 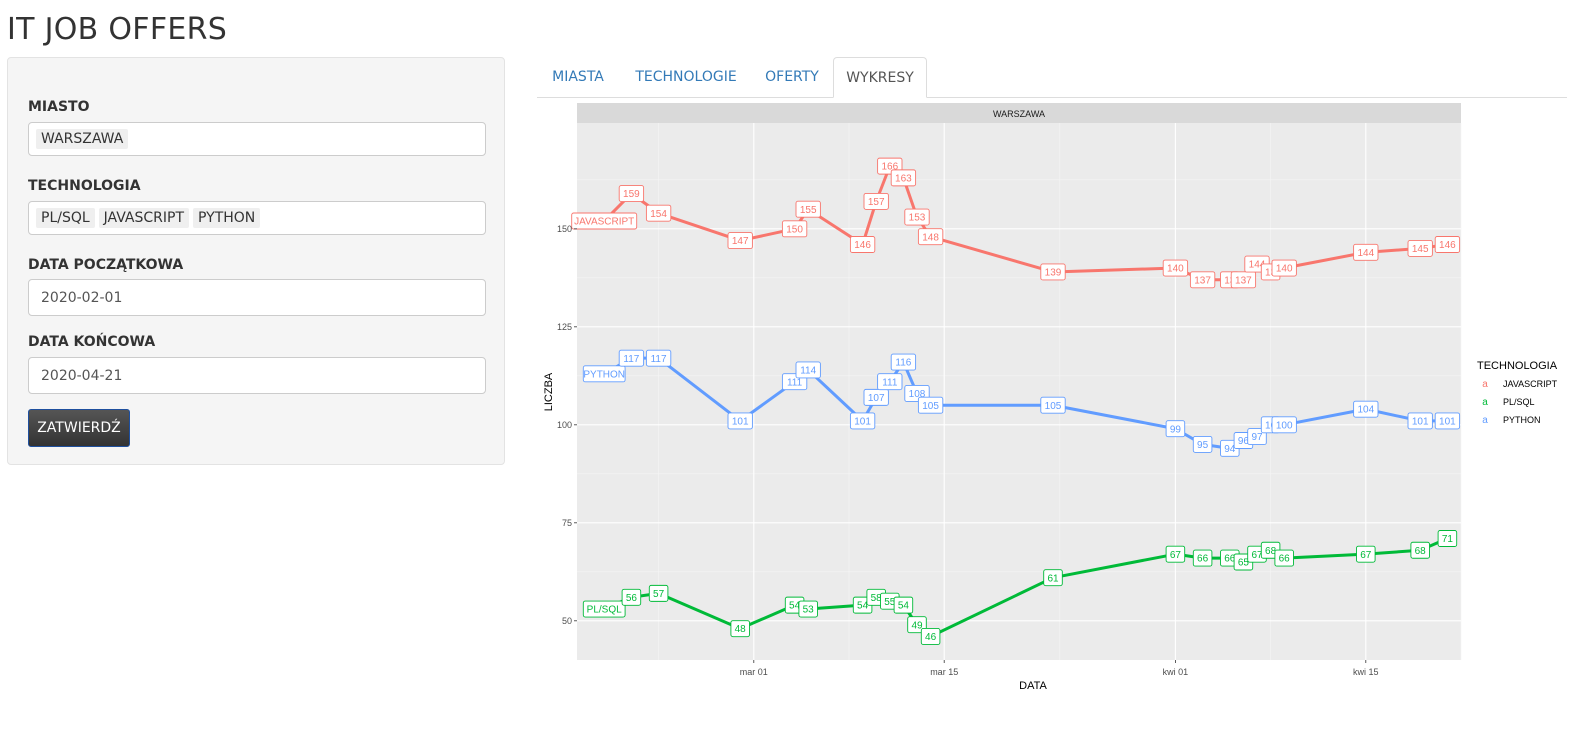 I want to click on data-label: 154, so click(x=658, y=213).